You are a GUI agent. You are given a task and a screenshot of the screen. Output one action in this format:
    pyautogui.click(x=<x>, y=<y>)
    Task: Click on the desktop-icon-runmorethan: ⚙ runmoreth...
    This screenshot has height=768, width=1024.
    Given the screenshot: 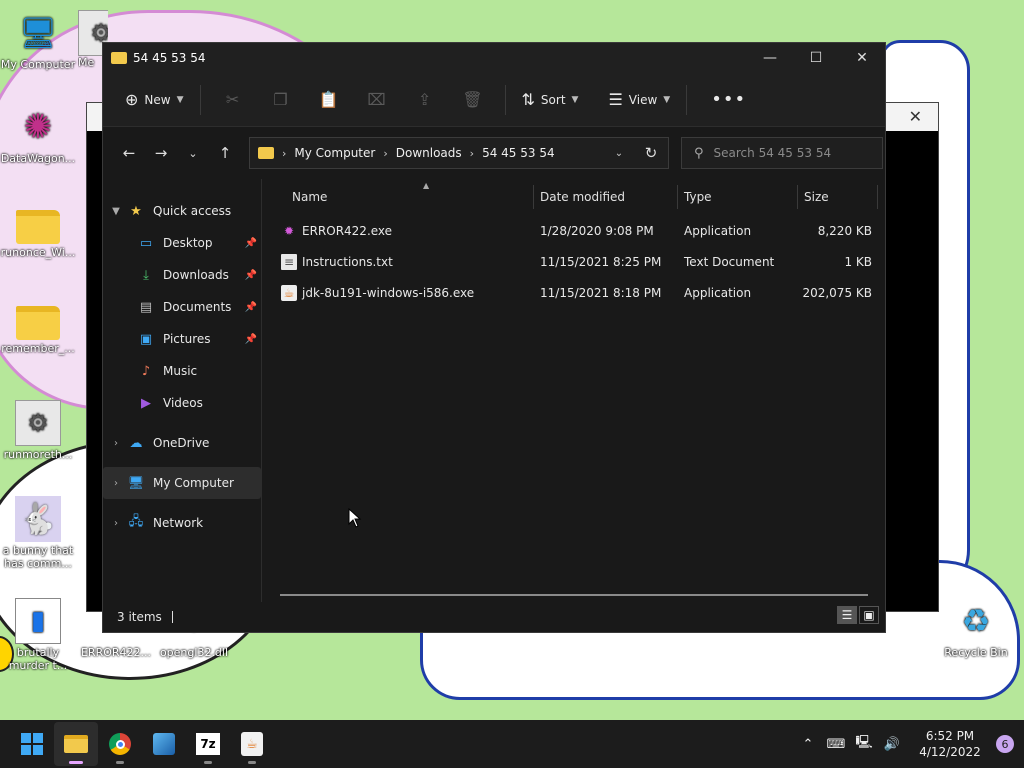 What is the action you would take?
    pyautogui.click(x=38, y=430)
    